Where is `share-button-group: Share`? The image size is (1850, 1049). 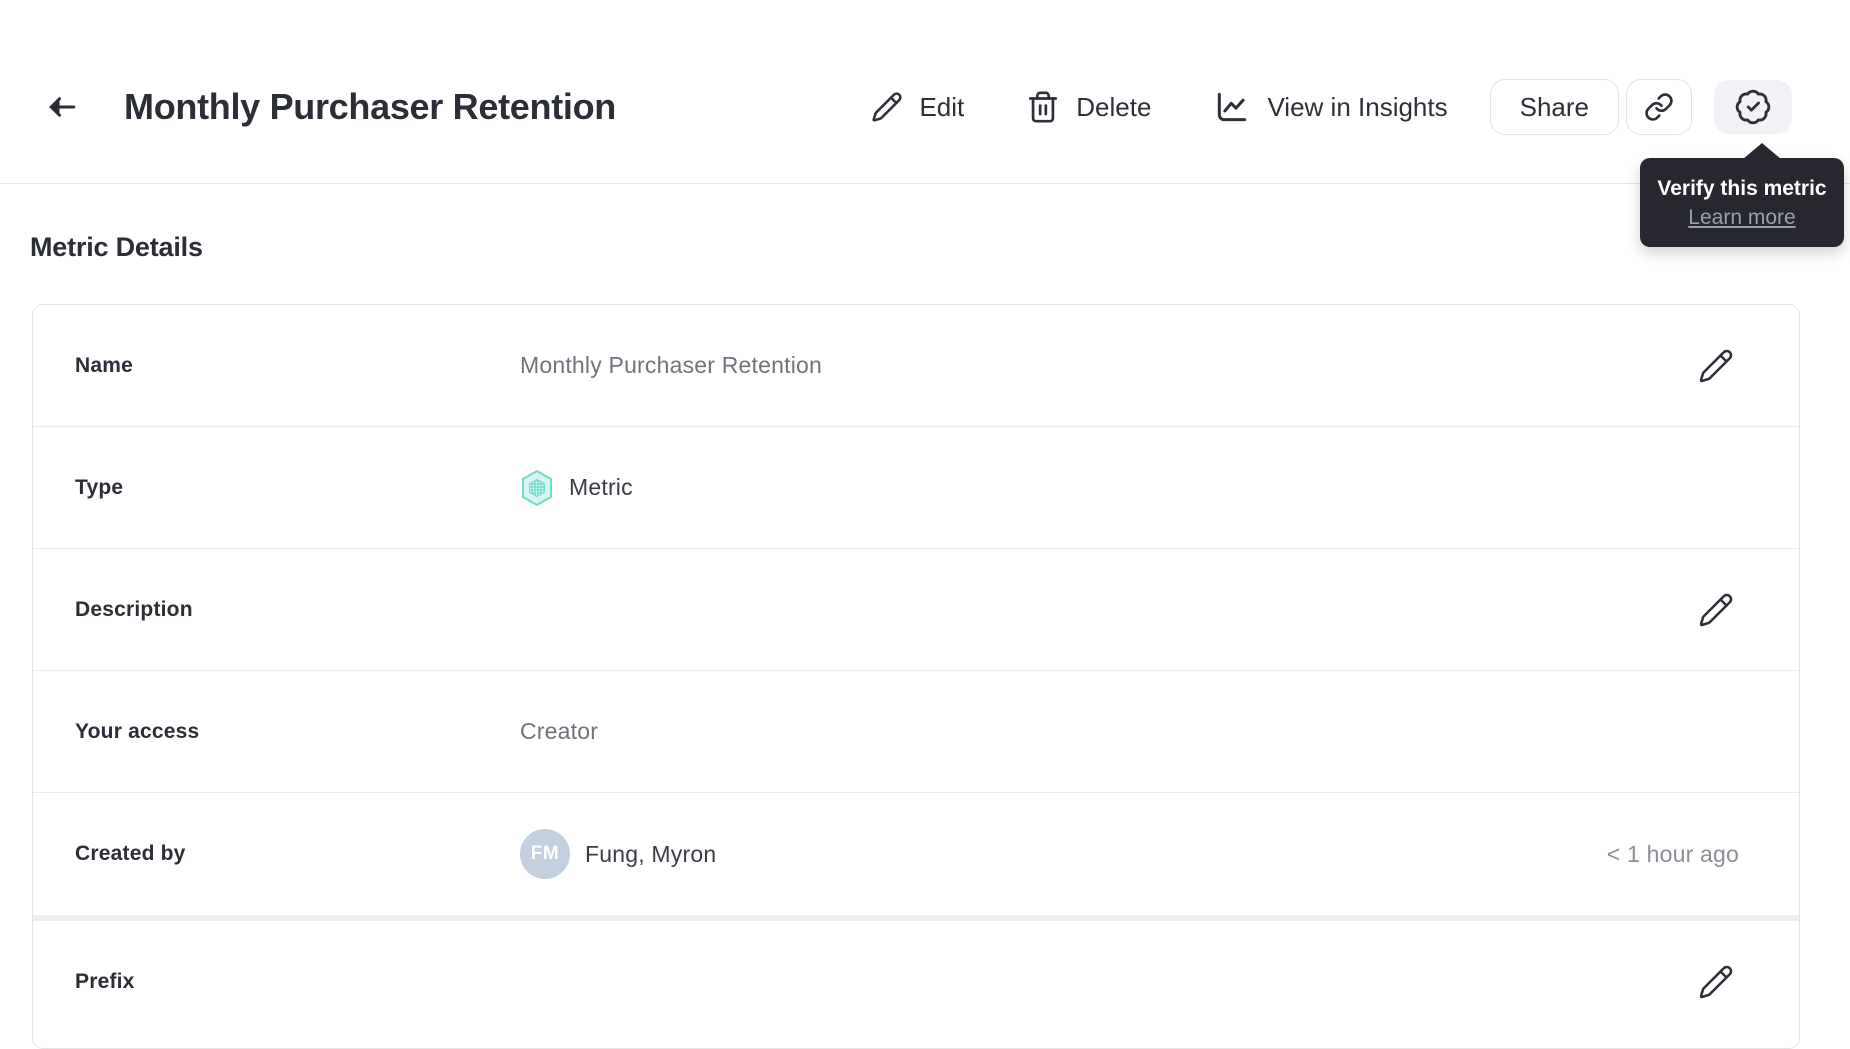
share-button-group: Share is located at coordinates (1590, 107).